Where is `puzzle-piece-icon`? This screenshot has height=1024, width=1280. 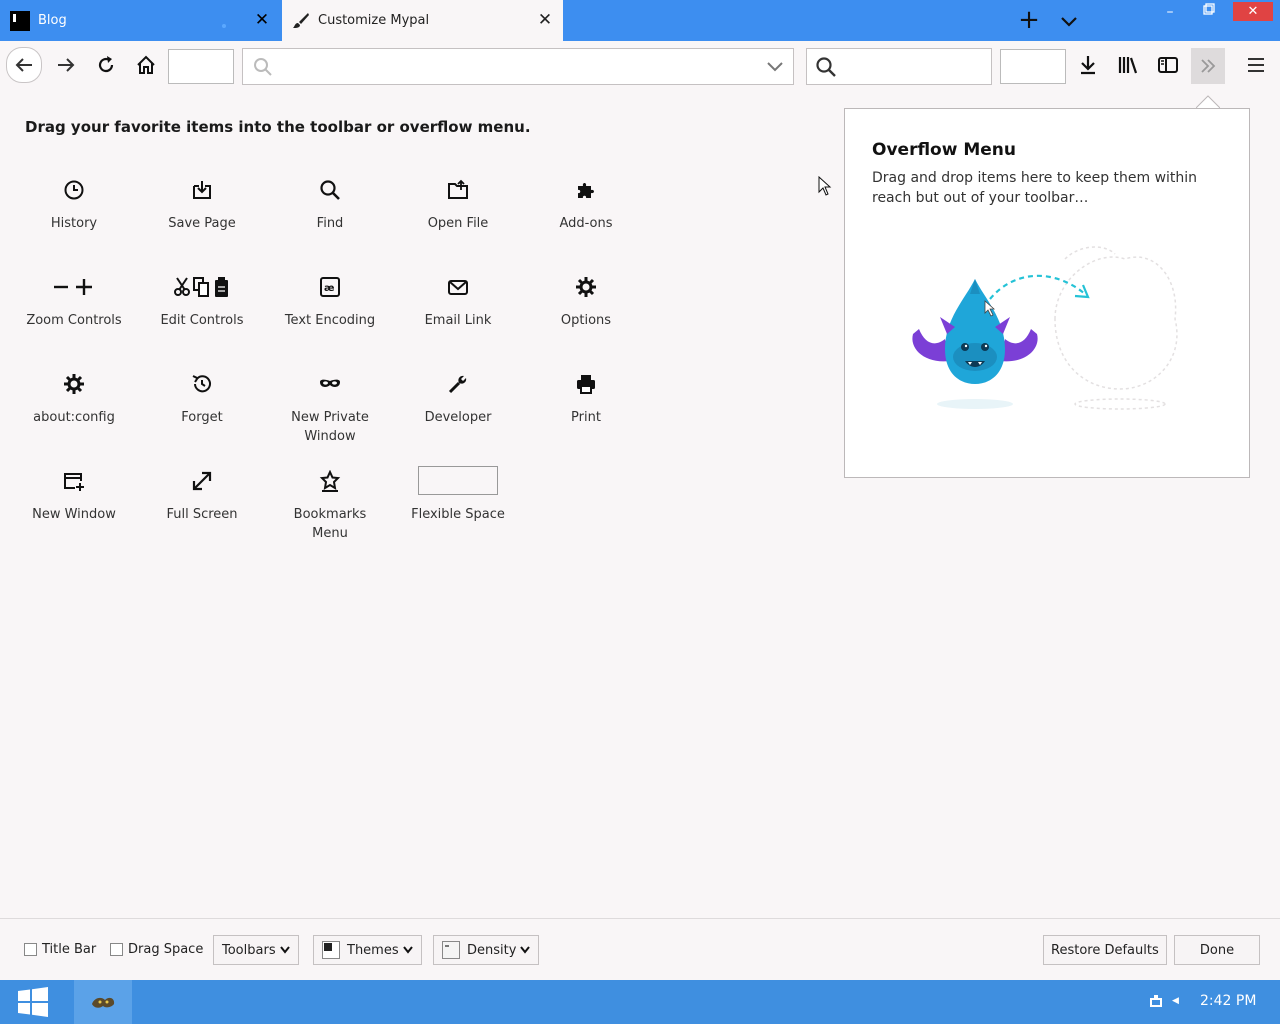
puzzle-piece-icon is located at coordinates (586, 190).